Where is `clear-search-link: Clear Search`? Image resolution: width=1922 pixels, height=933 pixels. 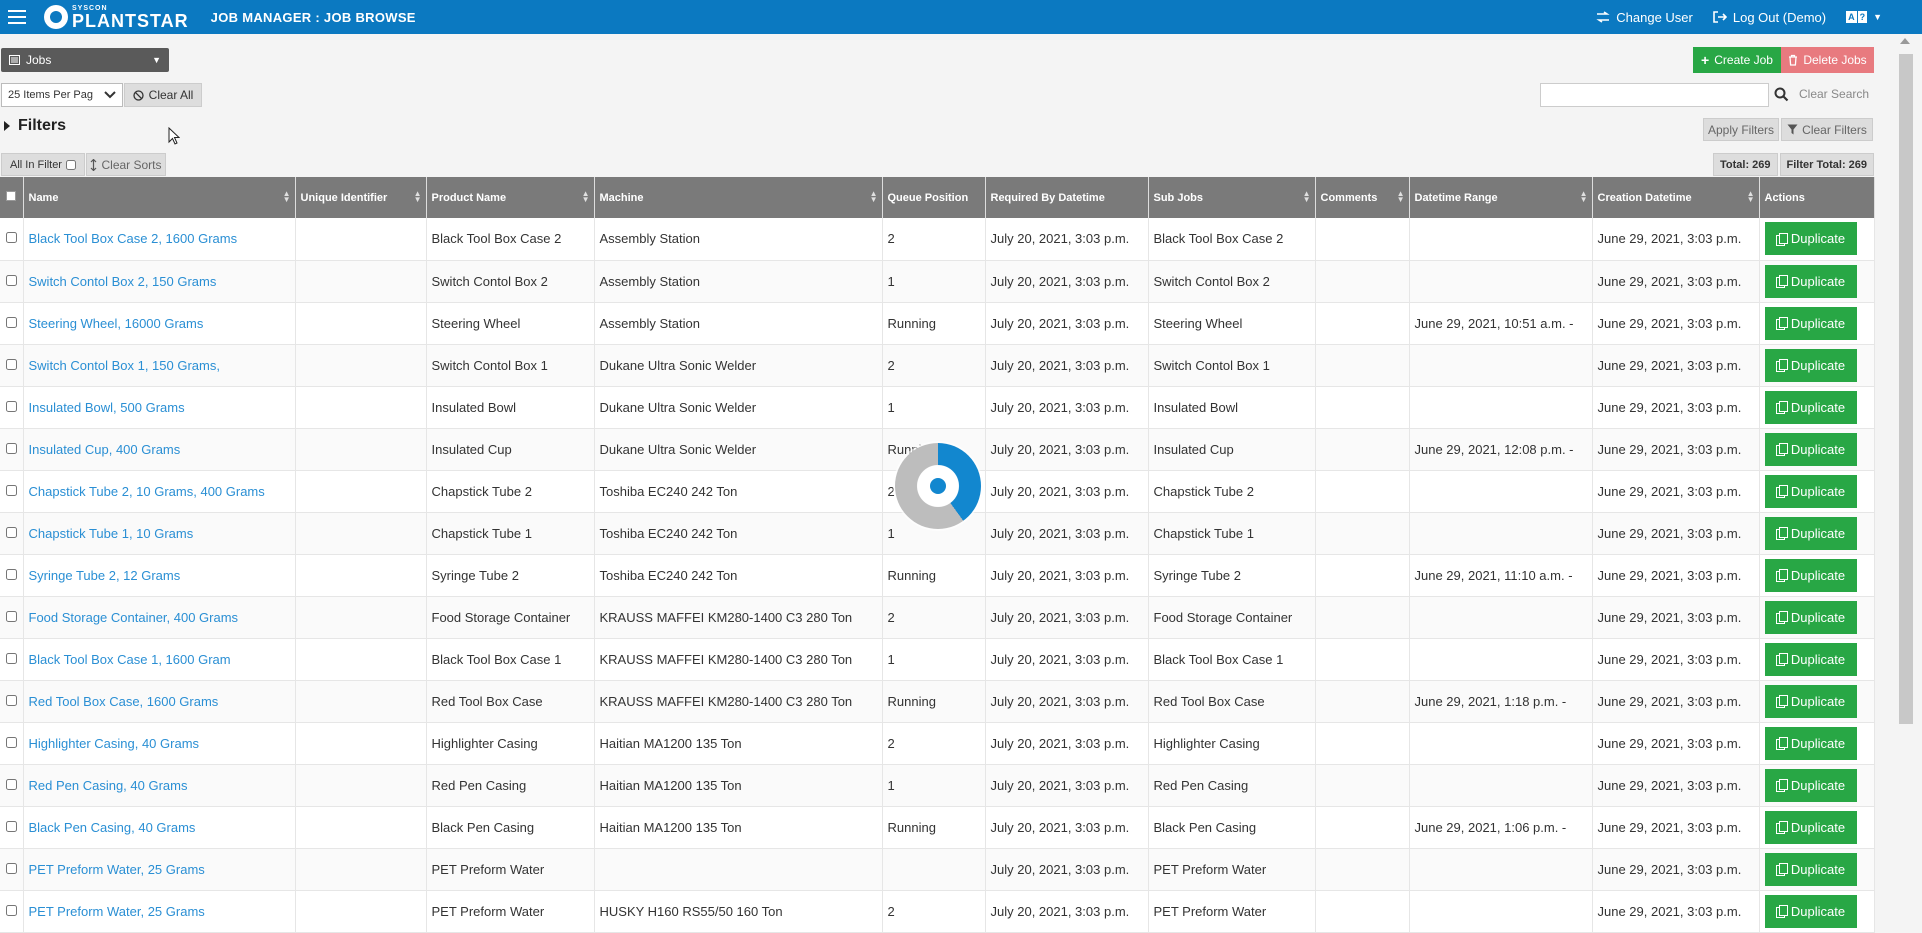 clear-search-link: Clear Search is located at coordinates (1834, 94).